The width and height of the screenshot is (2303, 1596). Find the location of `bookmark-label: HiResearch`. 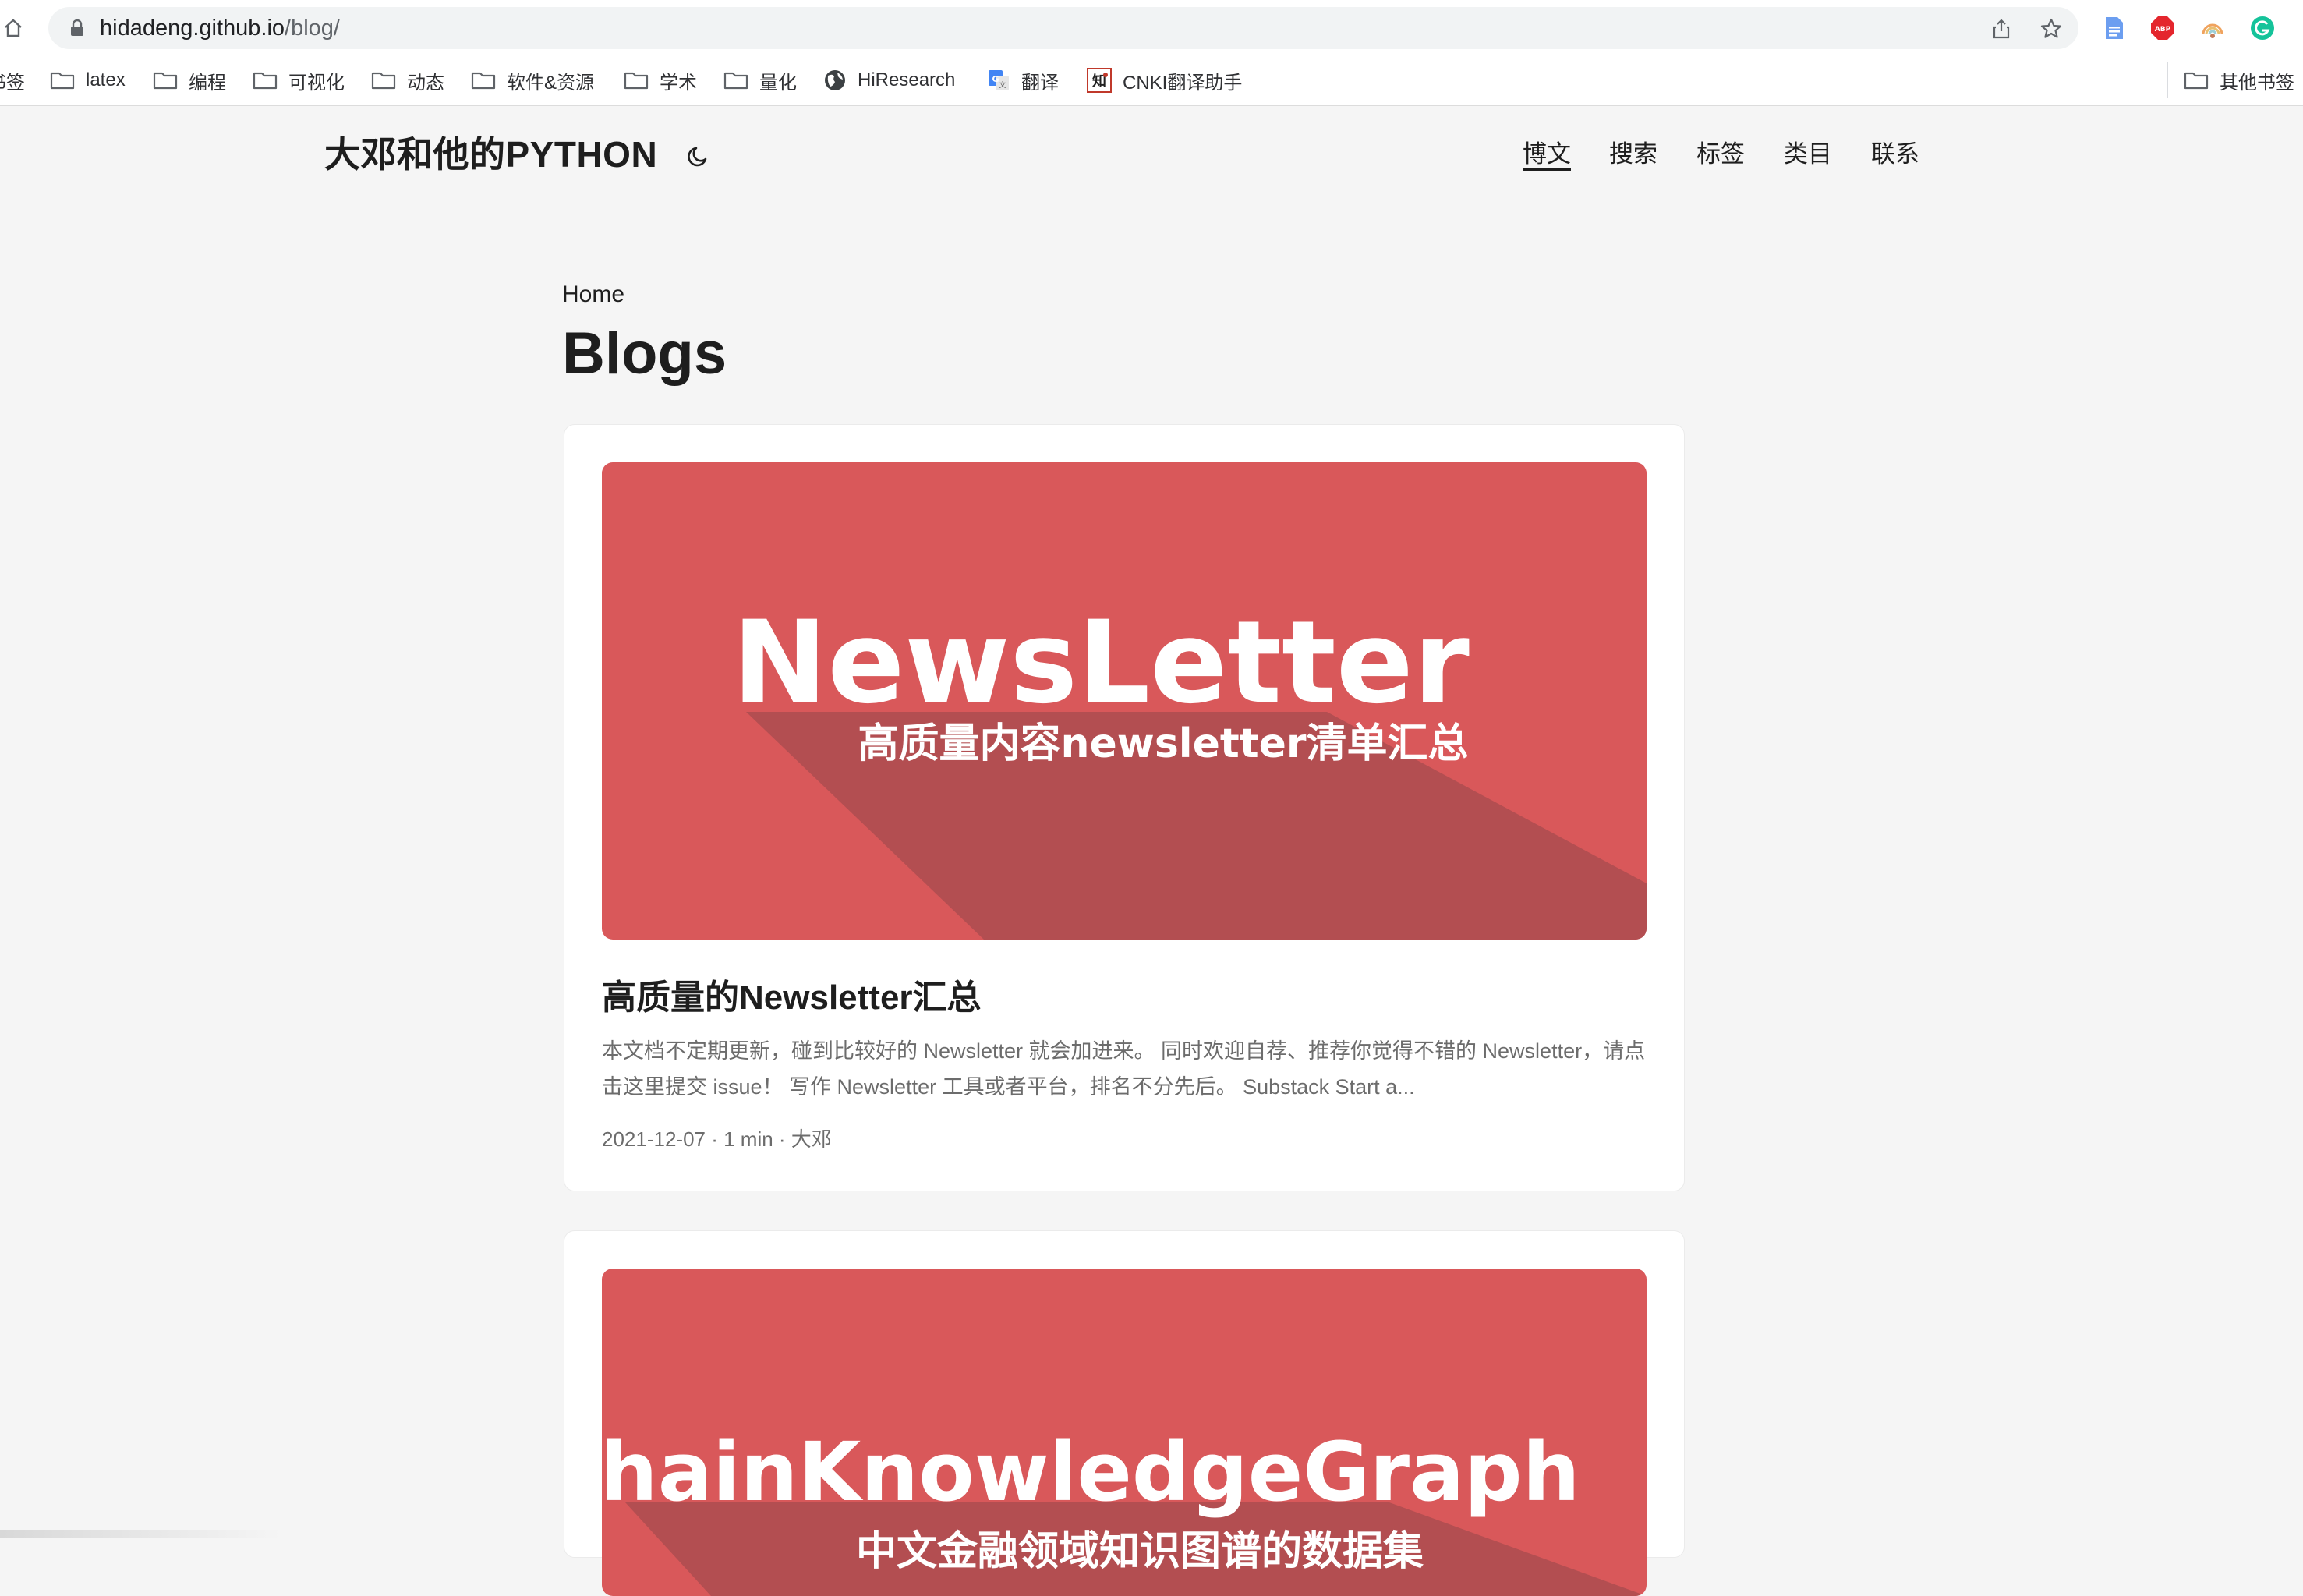

bookmark-label: HiResearch is located at coordinates (907, 79).